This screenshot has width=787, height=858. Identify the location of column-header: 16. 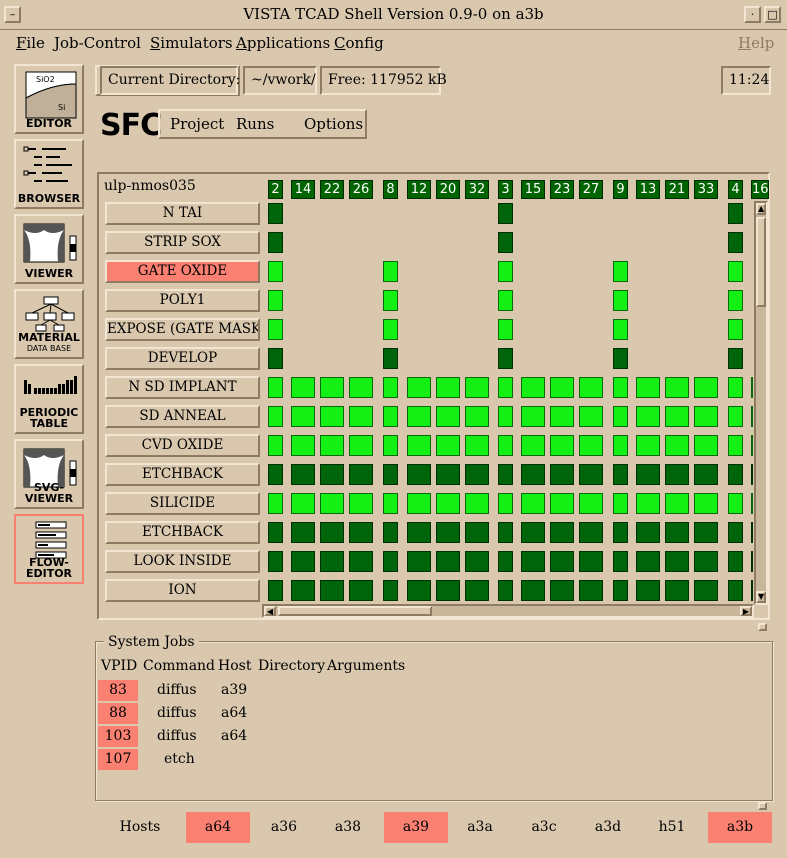
(760, 189).